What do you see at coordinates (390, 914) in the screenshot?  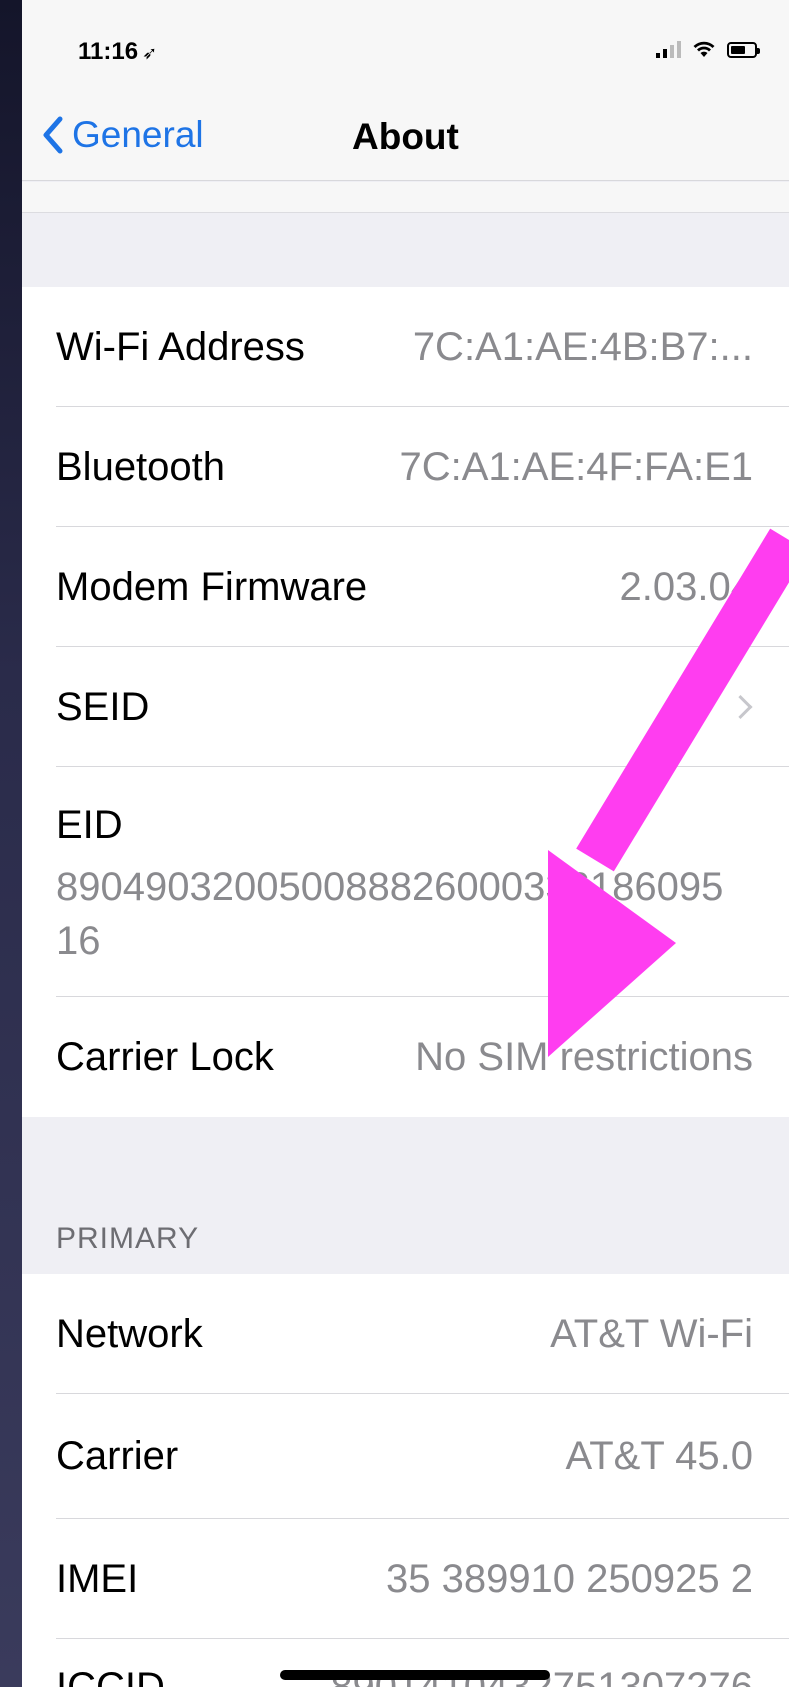 I see `eid-value: 89049032005008882600033618609516` at bounding box center [390, 914].